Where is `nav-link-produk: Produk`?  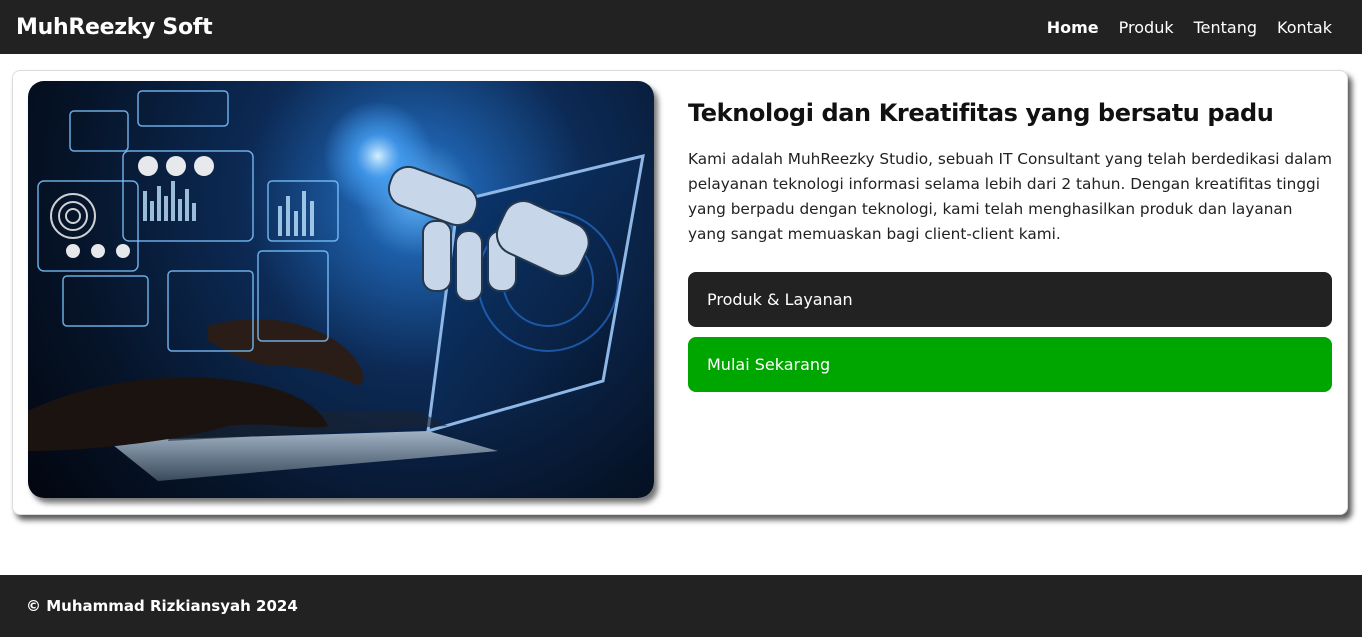
nav-link-produk: Produk is located at coordinates (1146, 27).